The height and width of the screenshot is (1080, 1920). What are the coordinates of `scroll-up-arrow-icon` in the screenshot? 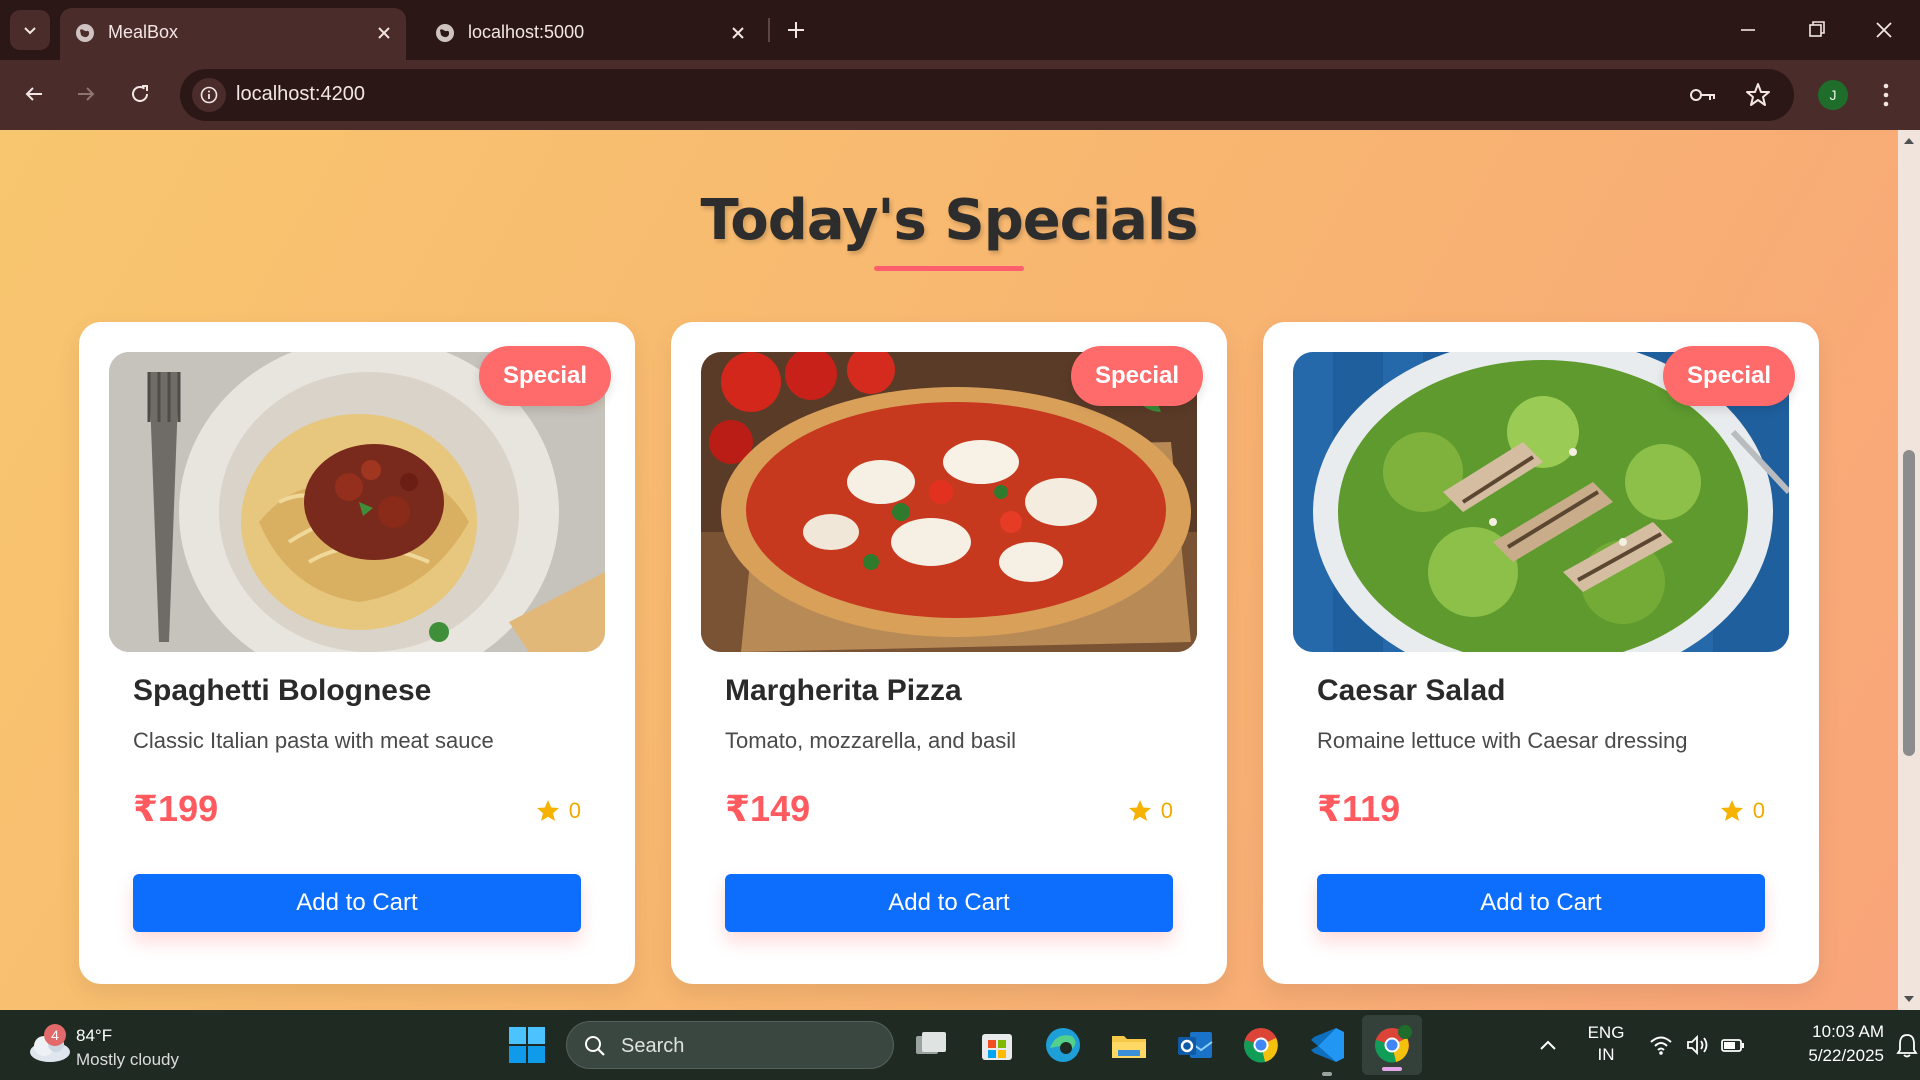 It's located at (1909, 141).